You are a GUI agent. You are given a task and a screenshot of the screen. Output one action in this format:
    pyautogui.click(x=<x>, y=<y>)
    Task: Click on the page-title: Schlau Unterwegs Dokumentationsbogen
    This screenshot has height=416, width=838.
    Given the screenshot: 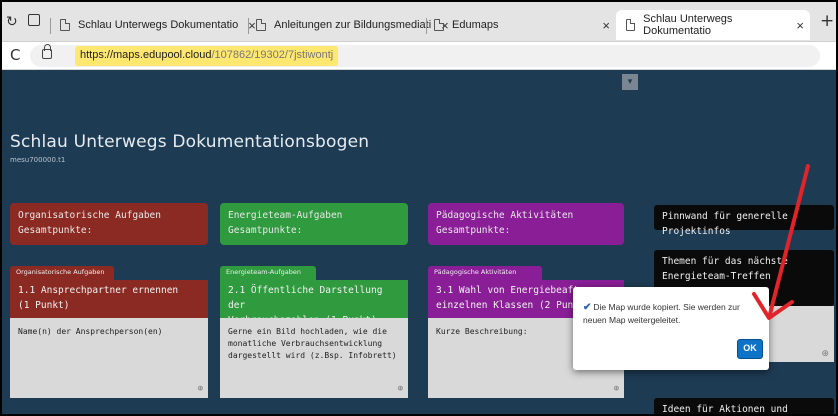 What is the action you would take?
    pyautogui.click(x=190, y=142)
    